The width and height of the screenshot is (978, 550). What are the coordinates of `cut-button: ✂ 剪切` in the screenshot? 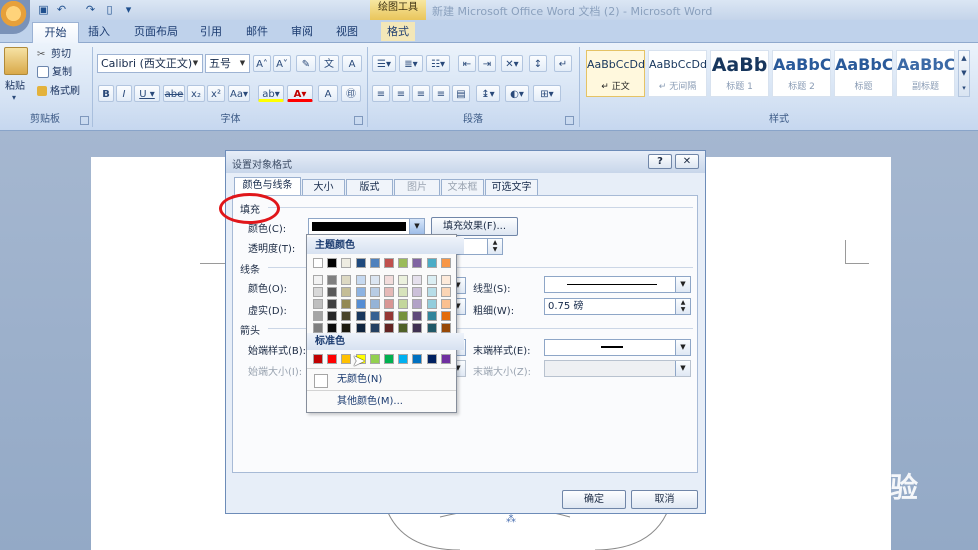 It's located at (54, 54).